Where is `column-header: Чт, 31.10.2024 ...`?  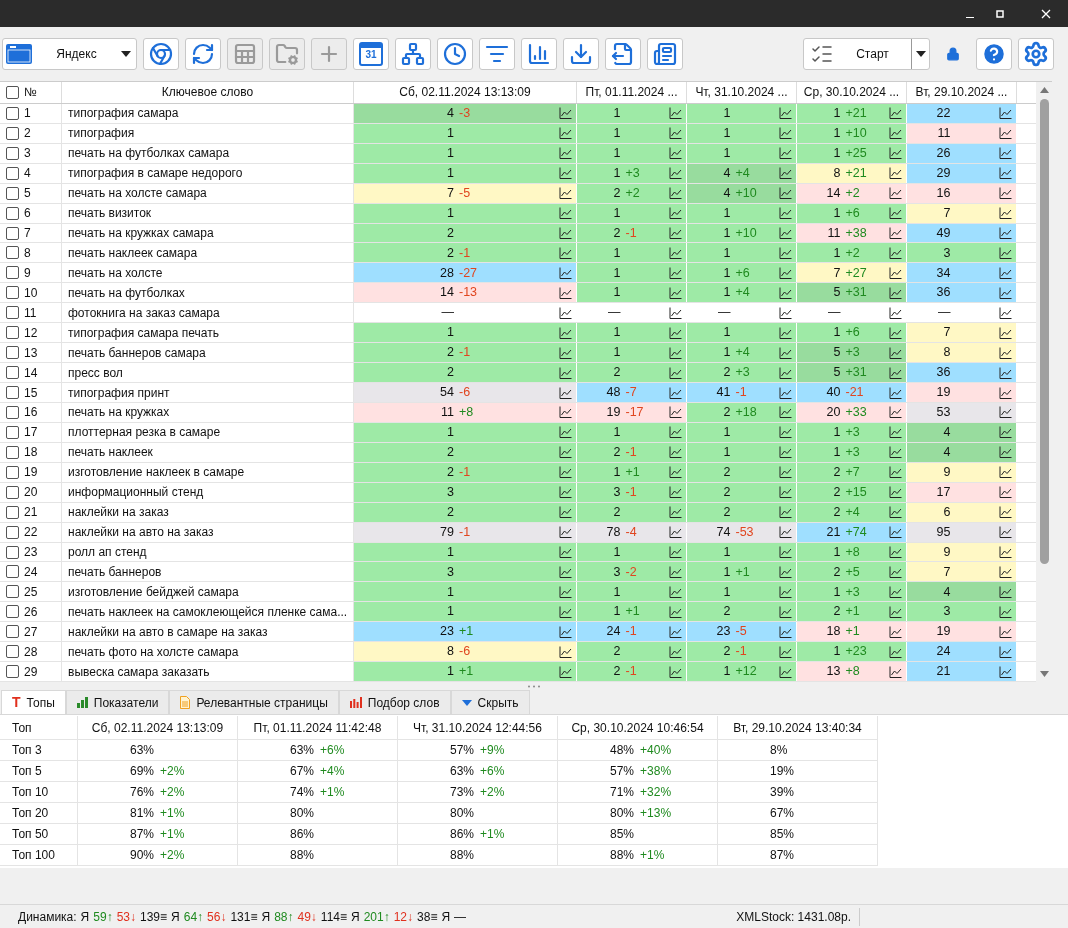 column-header: Чт, 31.10.2024 ... is located at coordinates (742, 92).